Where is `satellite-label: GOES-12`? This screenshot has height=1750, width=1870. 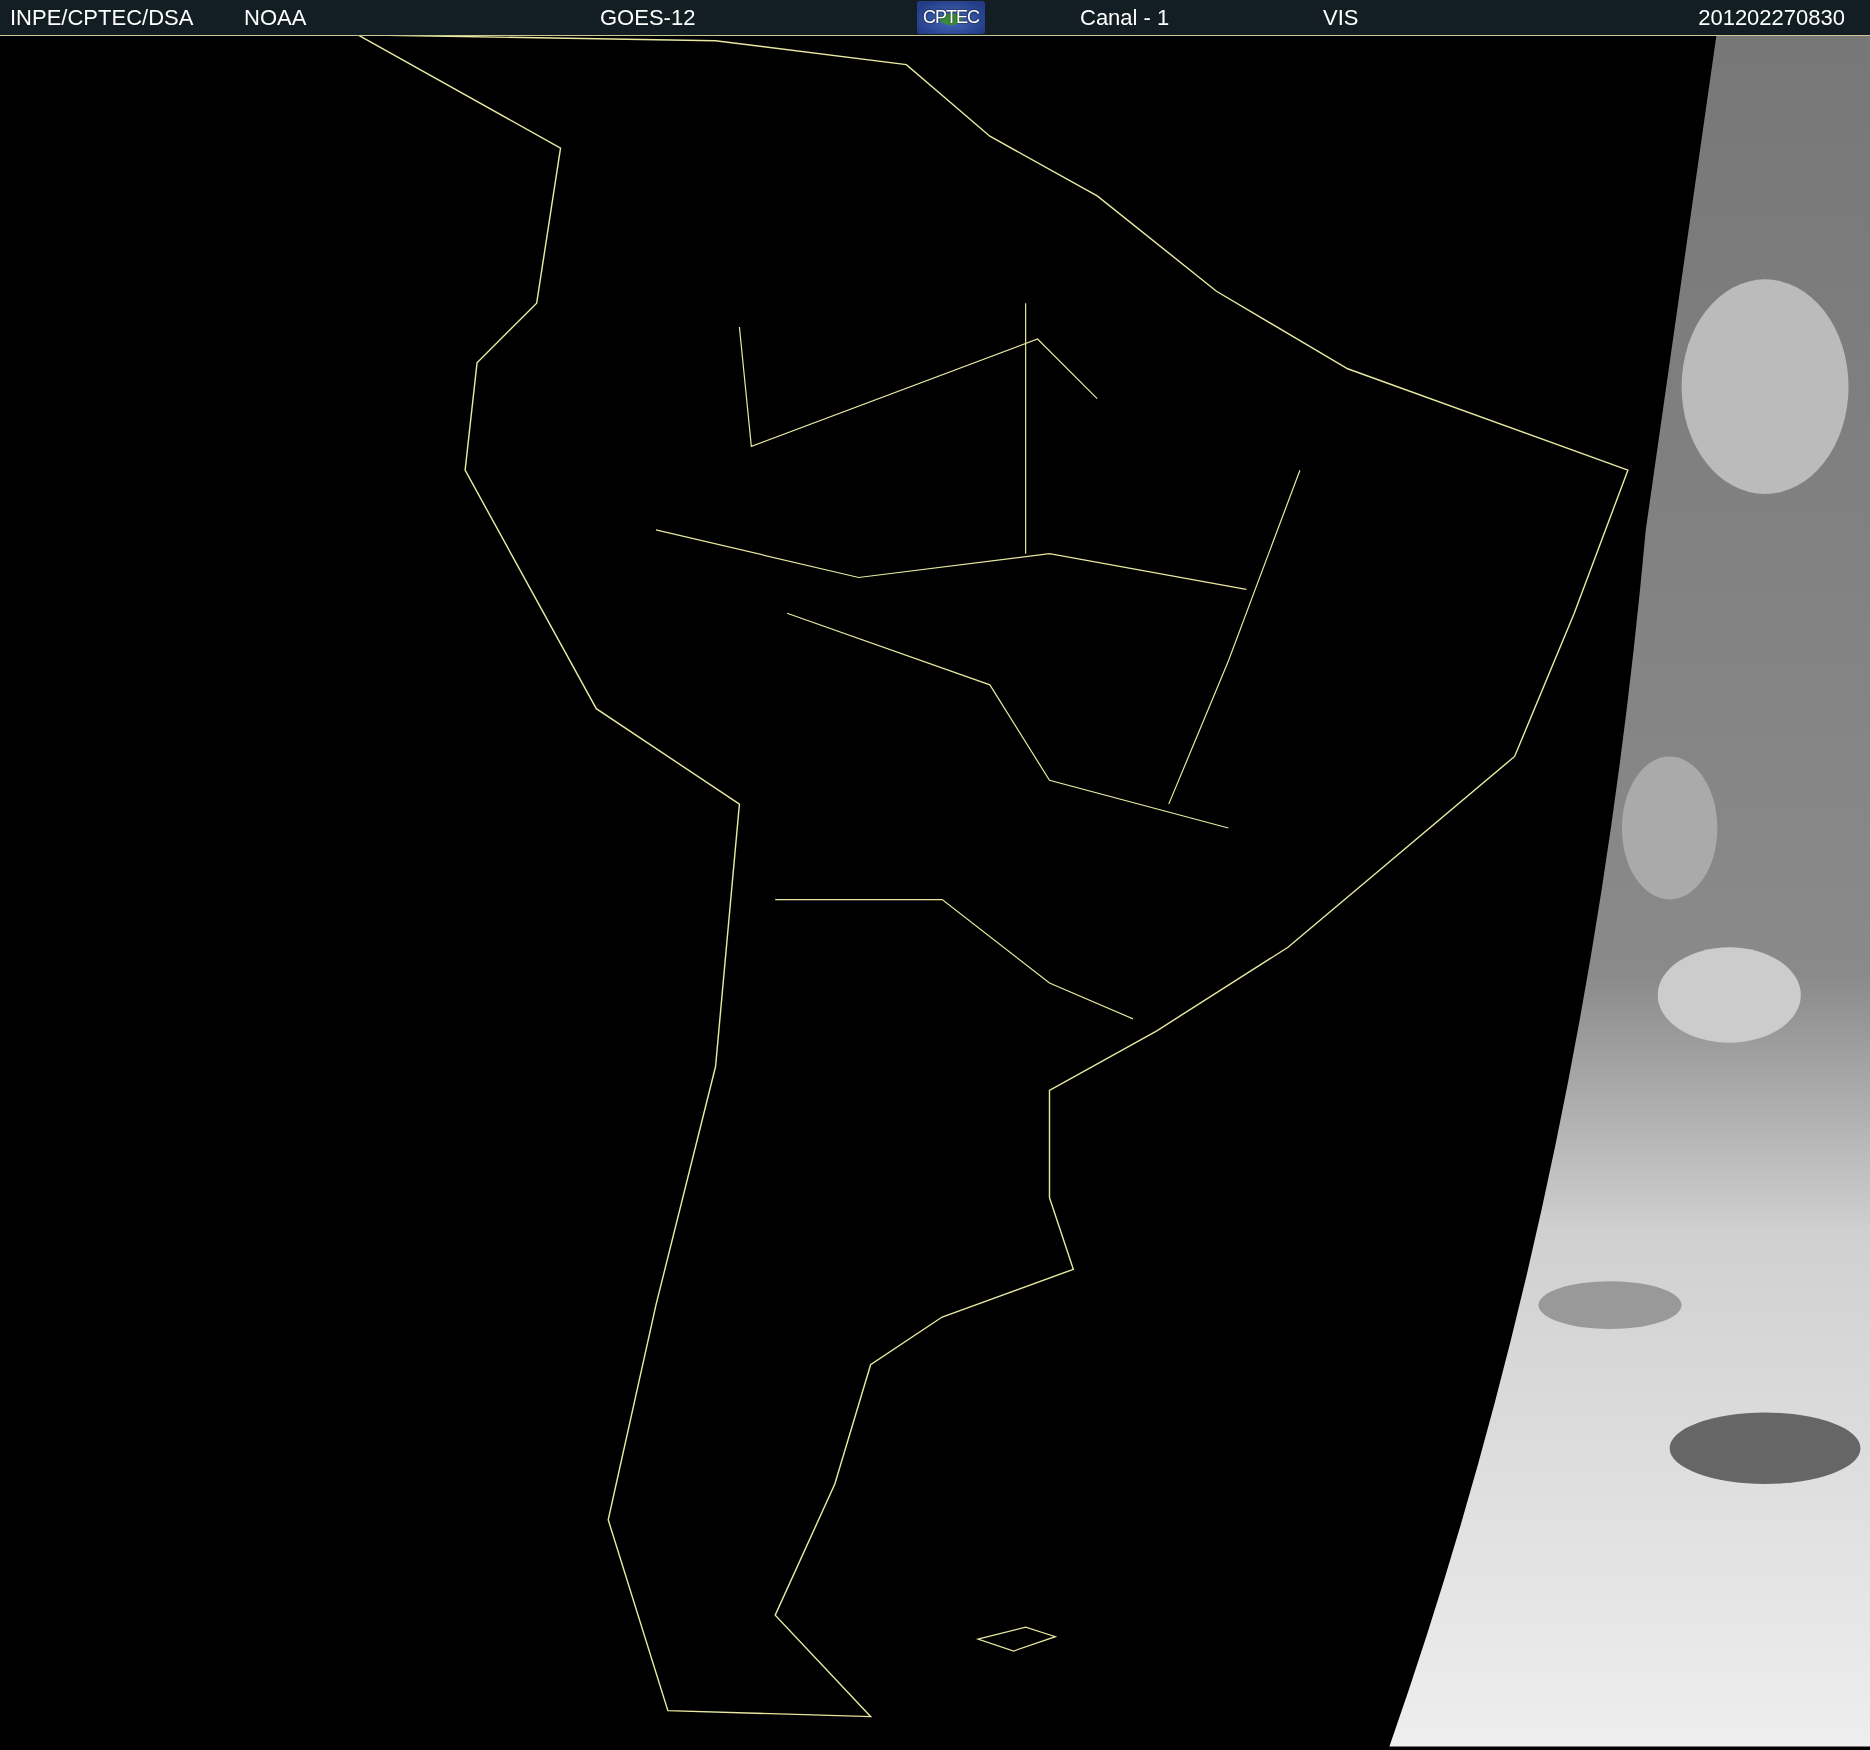
satellite-label: GOES-12 is located at coordinates (648, 17).